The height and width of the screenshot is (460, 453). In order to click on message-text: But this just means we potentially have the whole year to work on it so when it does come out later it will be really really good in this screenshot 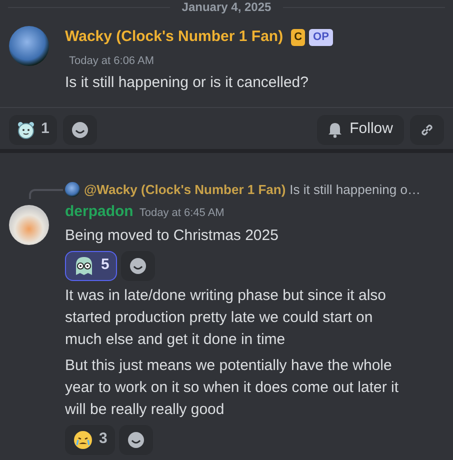, I will do `click(232, 388)`.